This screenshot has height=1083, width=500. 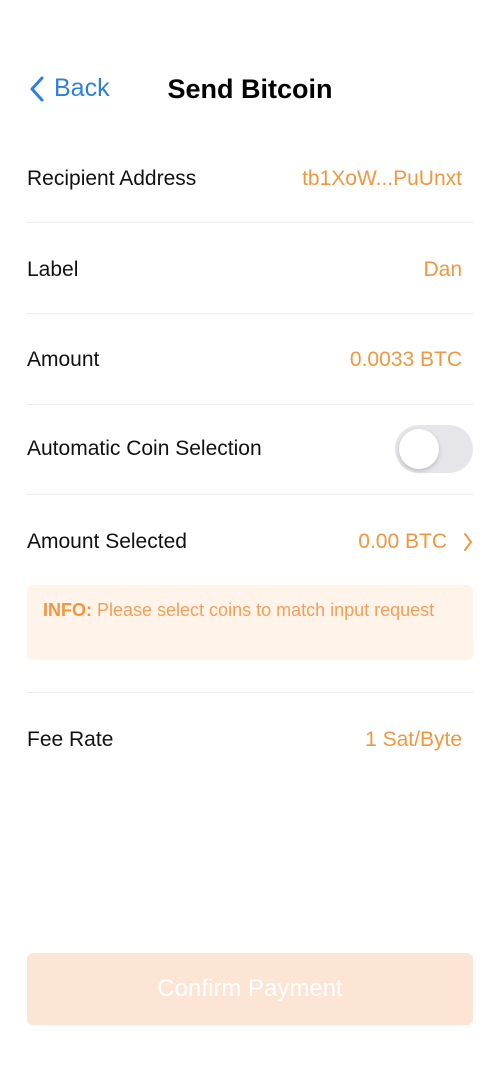 I want to click on header: Back Send Bitcoin, so click(x=250, y=90).